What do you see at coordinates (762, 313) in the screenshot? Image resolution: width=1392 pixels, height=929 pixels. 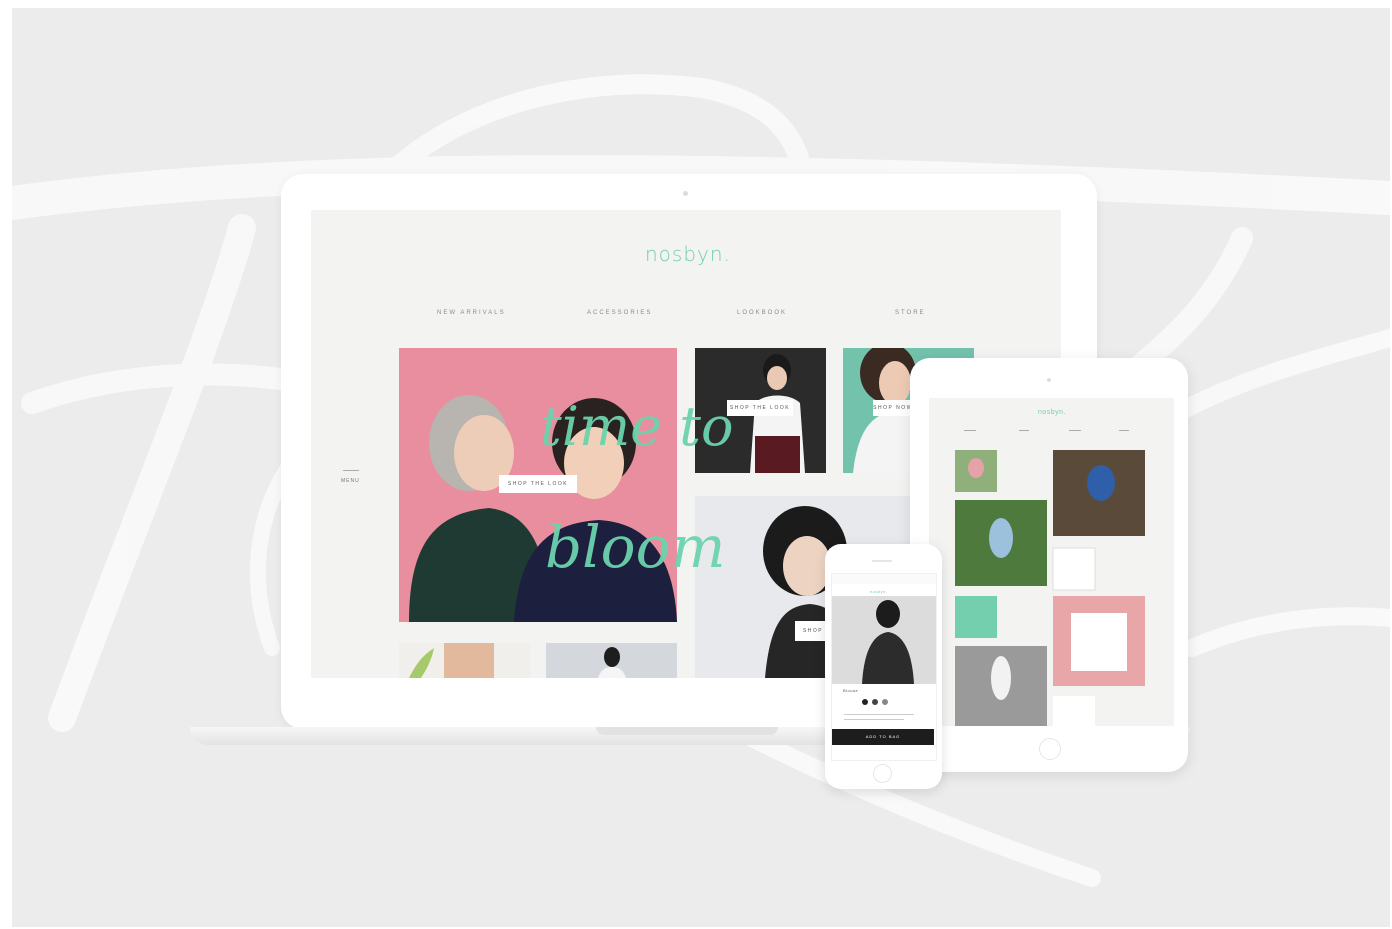 I see `nav-lookbook: LOOKBOOK` at bounding box center [762, 313].